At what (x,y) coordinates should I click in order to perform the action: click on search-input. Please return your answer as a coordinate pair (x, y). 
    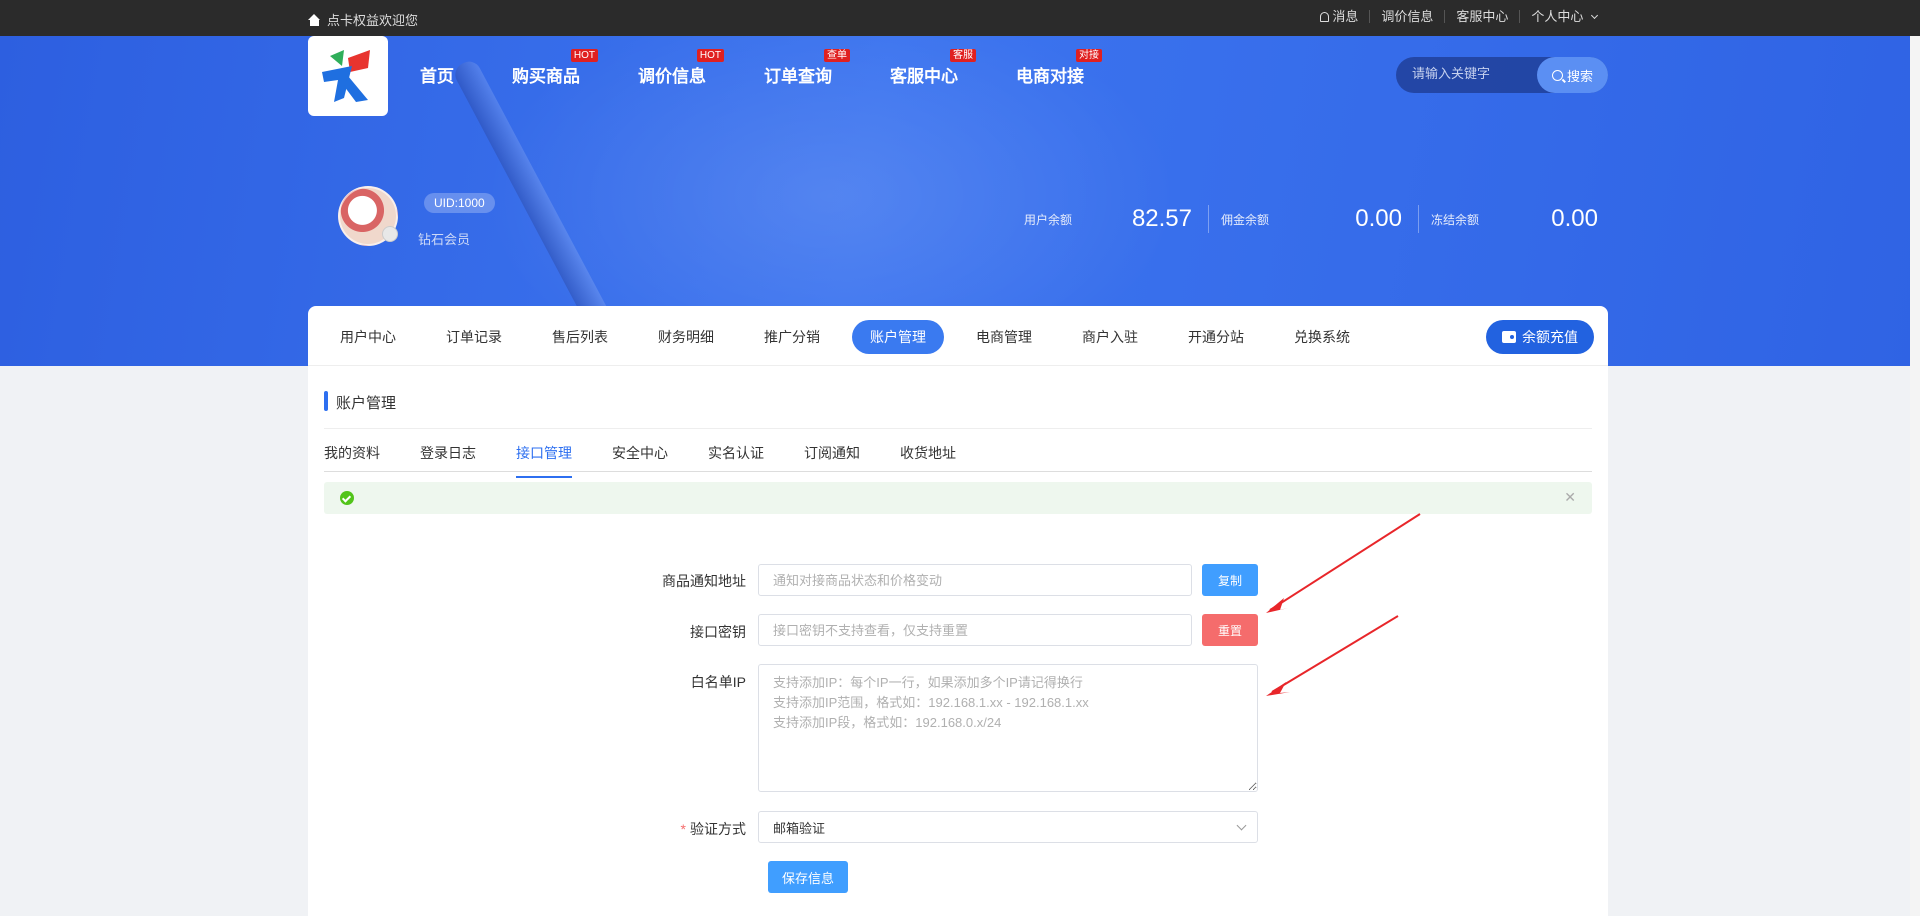
    Looking at the image, I should click on (1472, 73).